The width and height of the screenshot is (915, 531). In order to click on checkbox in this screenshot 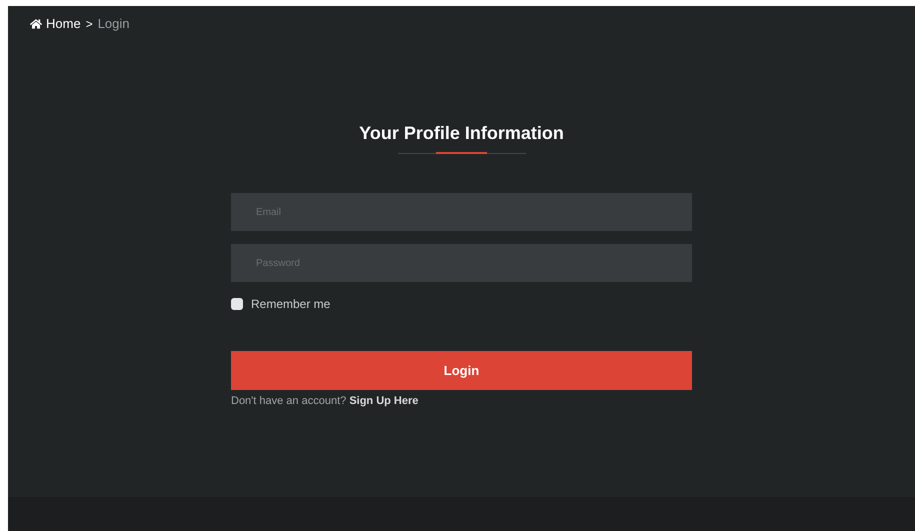, I will do `click(237, 304)`.